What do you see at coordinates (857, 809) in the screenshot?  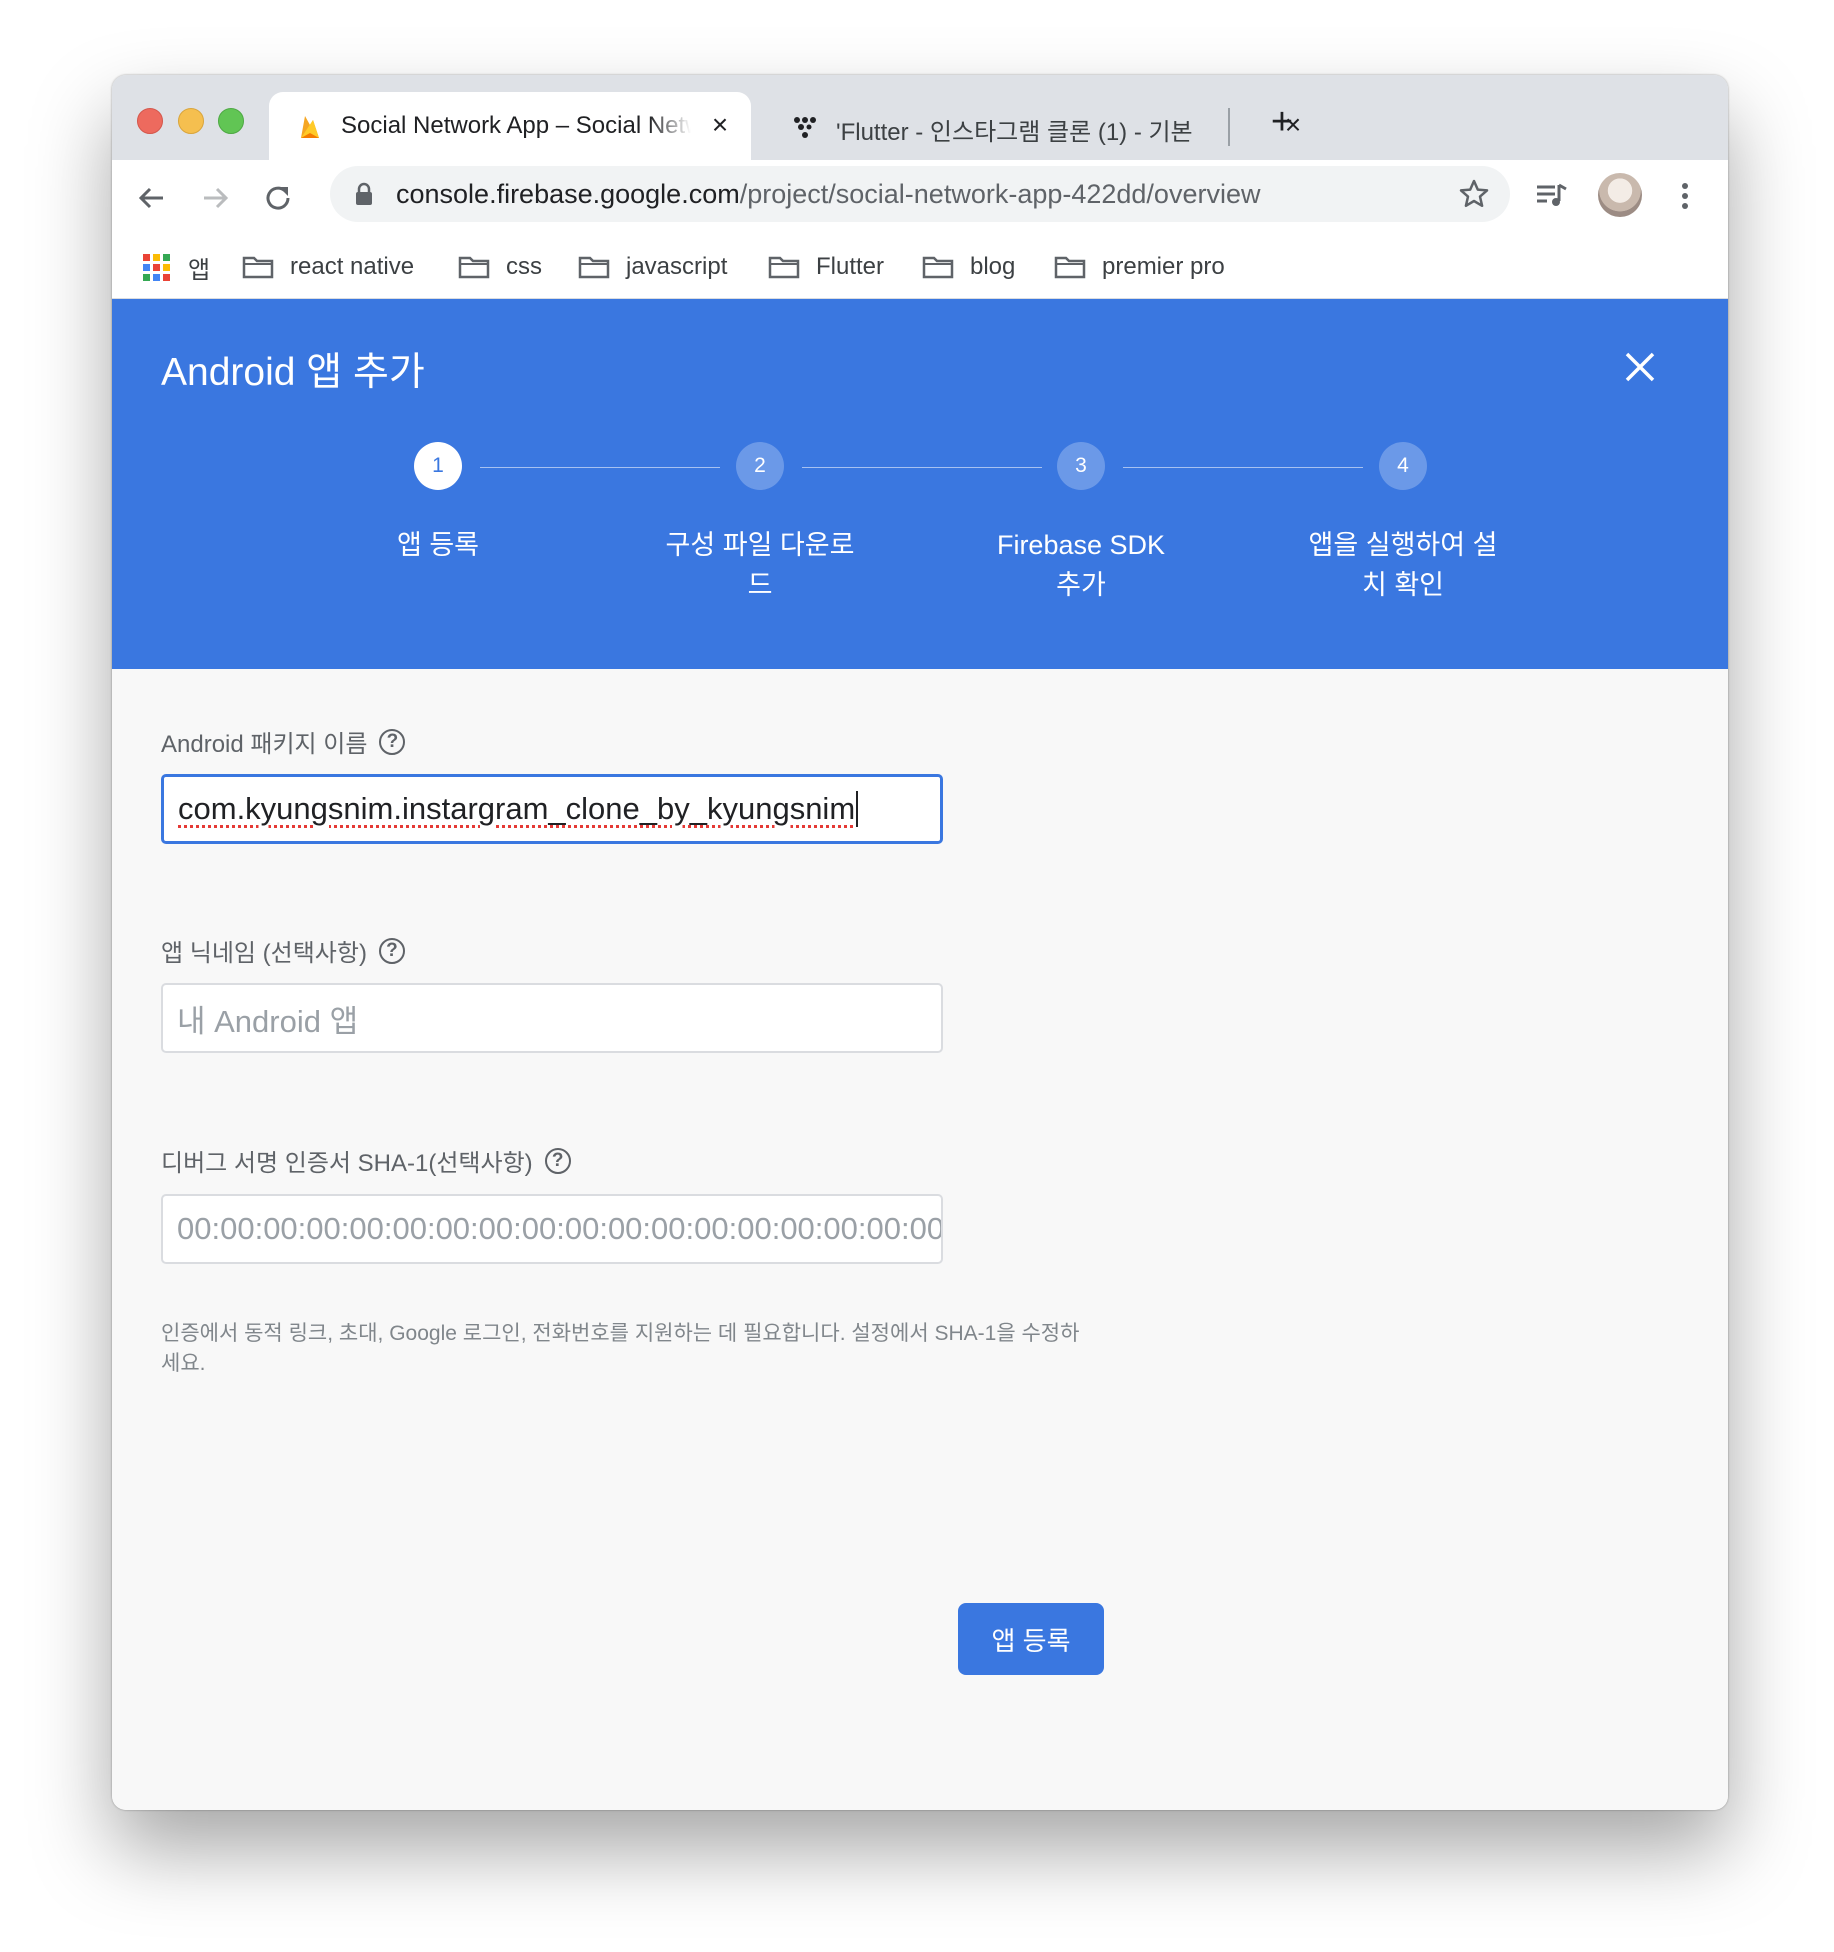 I see `text-caret` at bounding box center [857, 809].